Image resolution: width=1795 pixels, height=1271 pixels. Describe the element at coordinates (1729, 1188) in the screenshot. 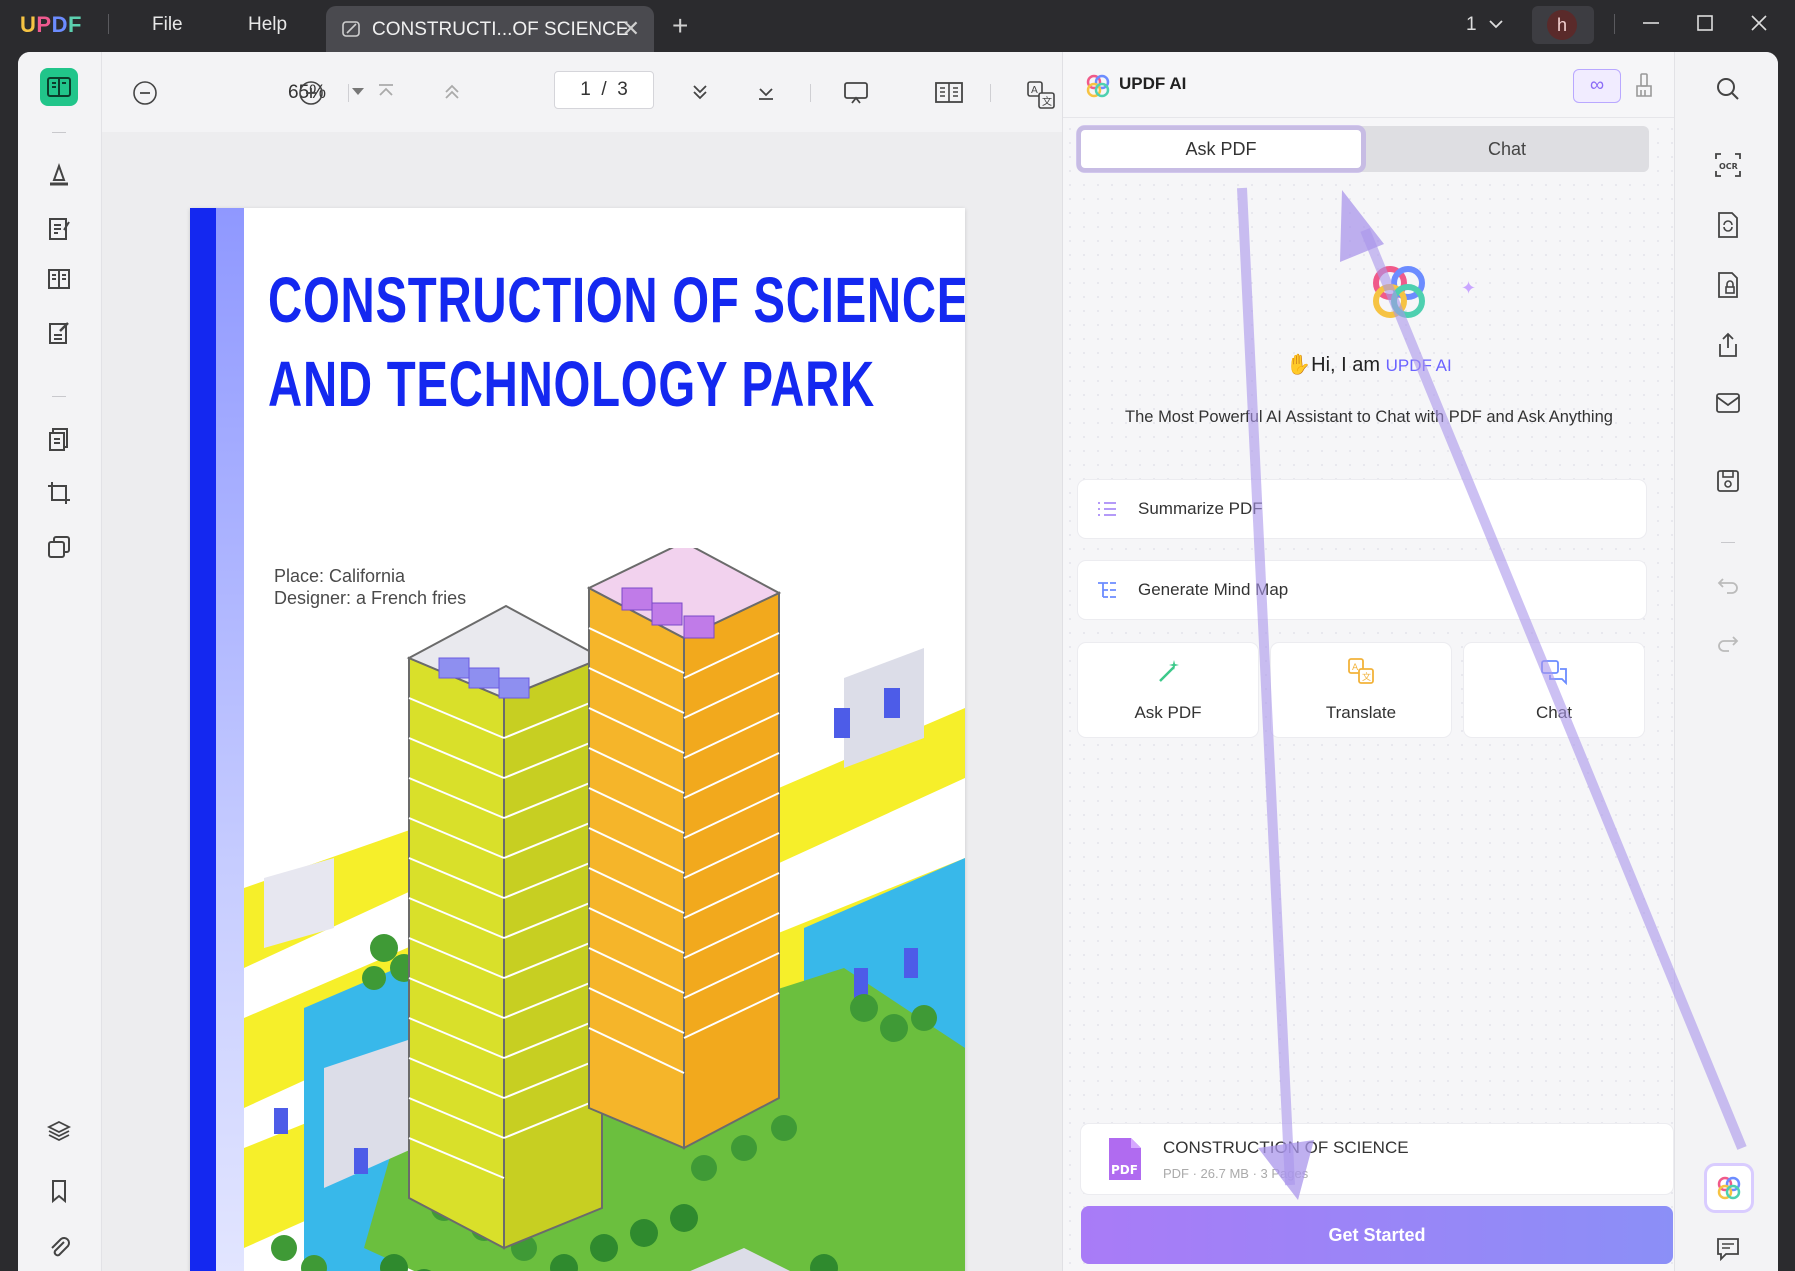

I see `updf-ai-button` at that location.